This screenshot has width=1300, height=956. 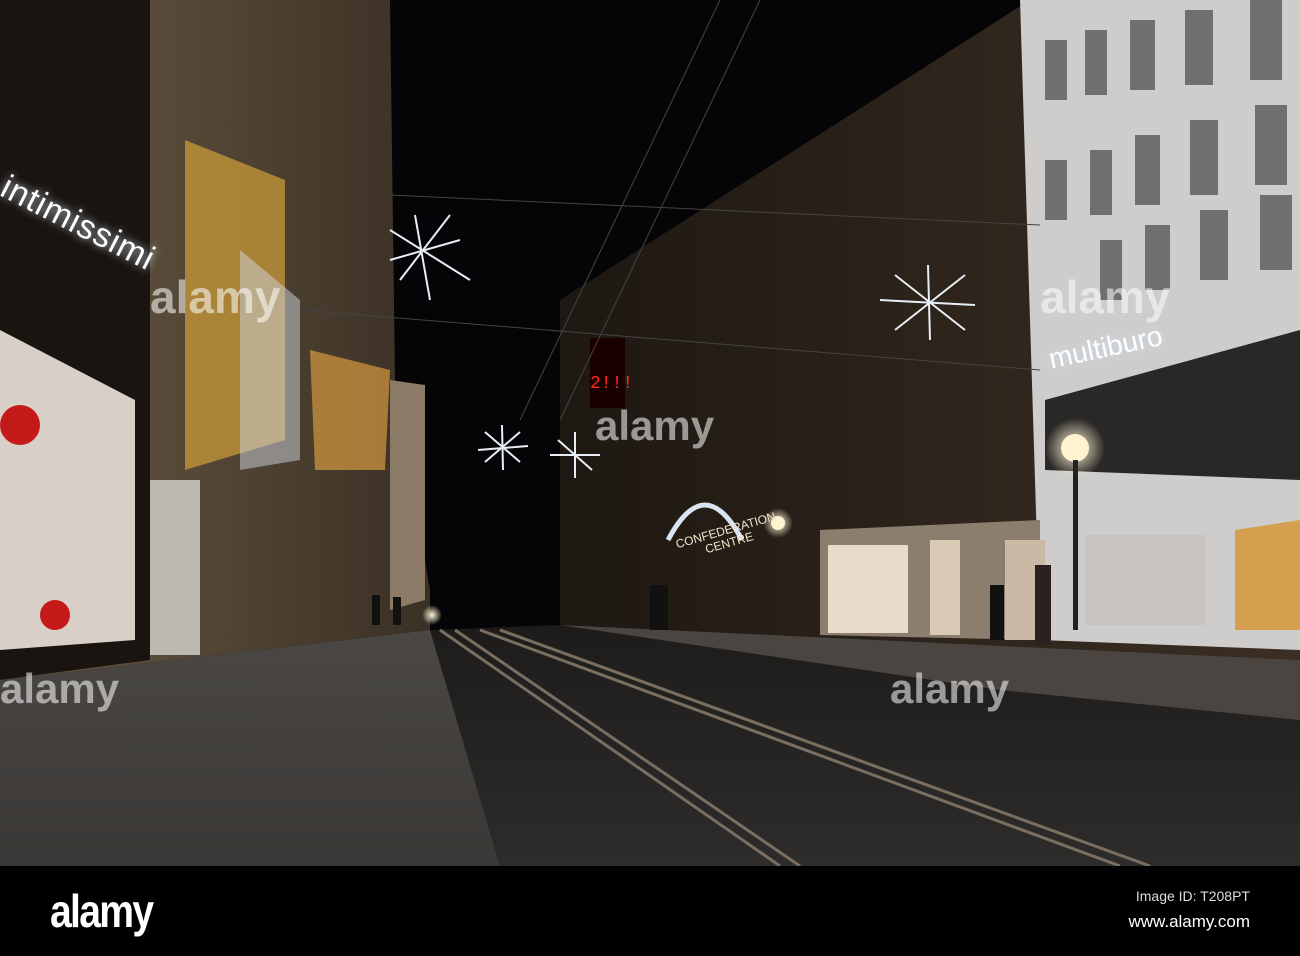 I want to click on svg-text: 2!!!, so click(x=611, y=384).